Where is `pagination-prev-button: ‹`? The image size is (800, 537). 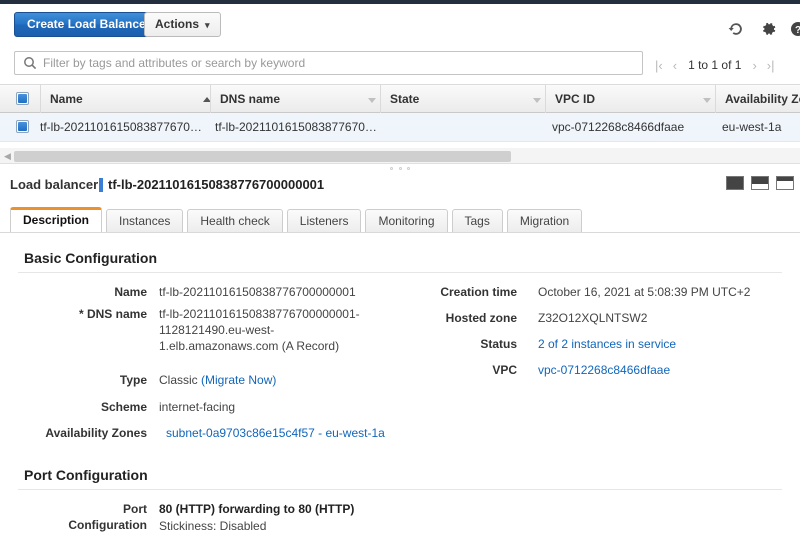
pagination-prev-button: ‹ is located at coordinates (675, 65).